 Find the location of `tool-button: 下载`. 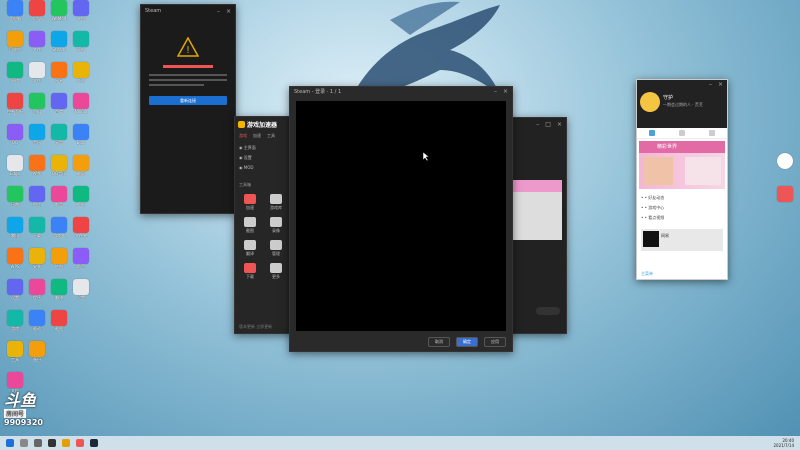

tool-button: 下载 is located at coordinates (250, 271).